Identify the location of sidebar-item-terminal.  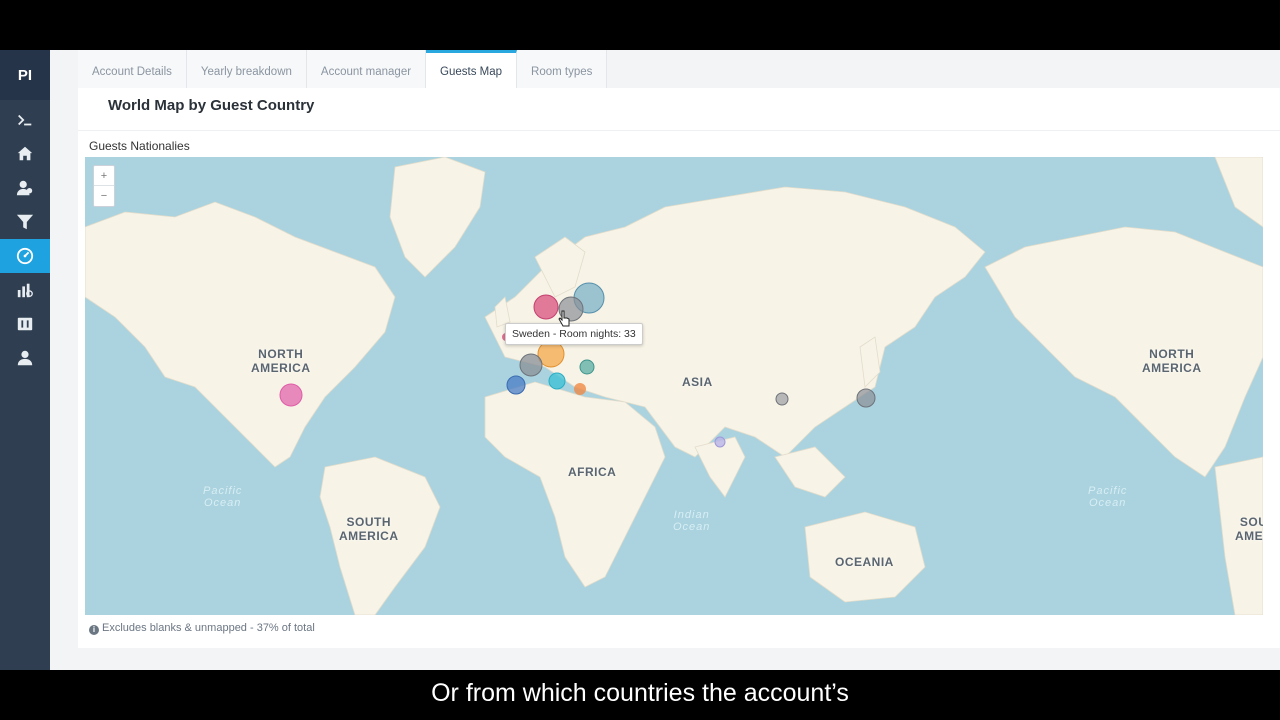
(25, 120).